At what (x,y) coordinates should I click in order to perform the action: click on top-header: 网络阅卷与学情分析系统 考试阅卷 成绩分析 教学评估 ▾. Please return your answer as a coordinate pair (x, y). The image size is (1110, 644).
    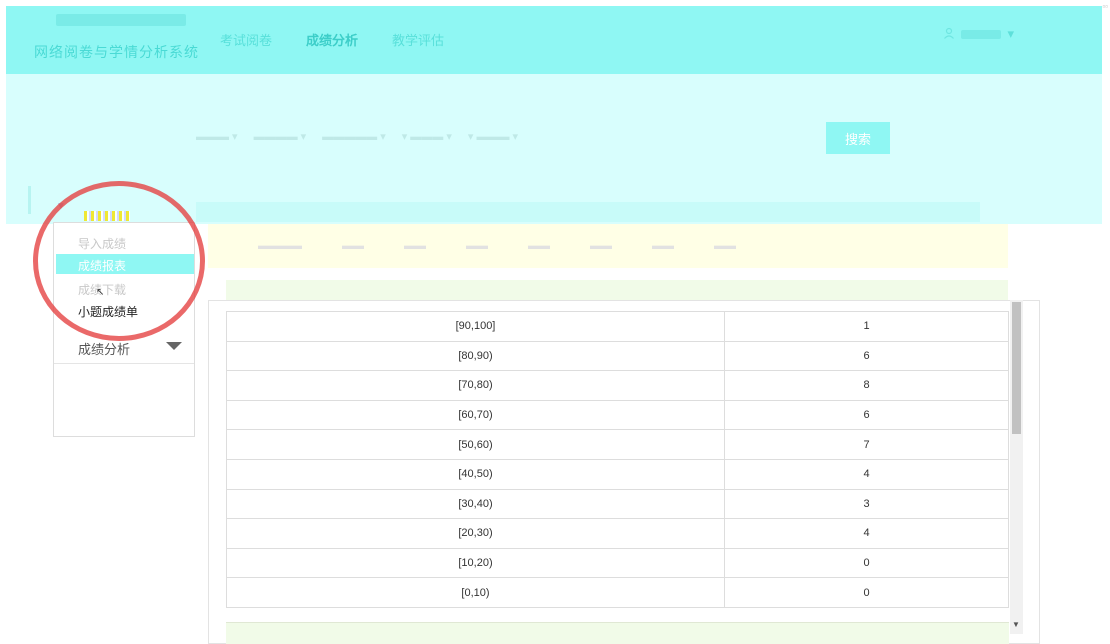
    Looking at the image, I should click on (554, 40).